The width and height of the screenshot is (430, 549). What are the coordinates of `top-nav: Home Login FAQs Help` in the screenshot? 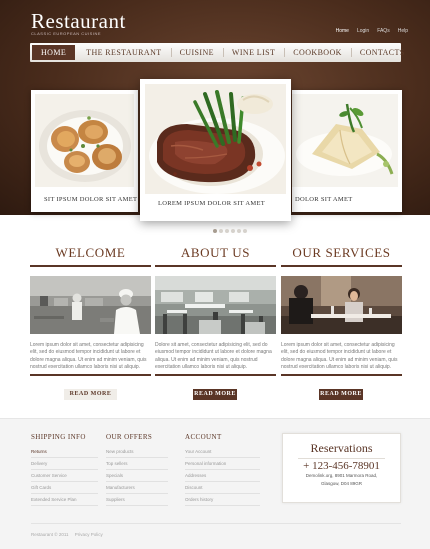 It's located at (372, 31).